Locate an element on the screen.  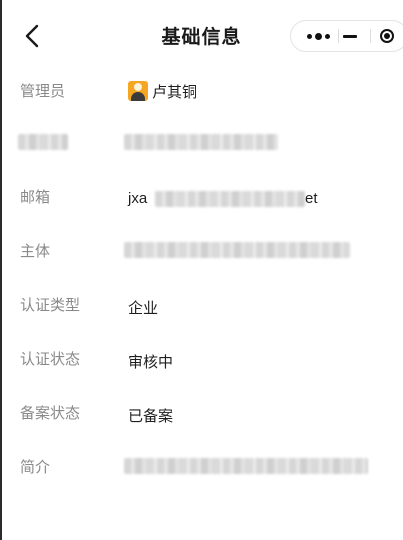
email-redacted is located at coordinates (230, 199).